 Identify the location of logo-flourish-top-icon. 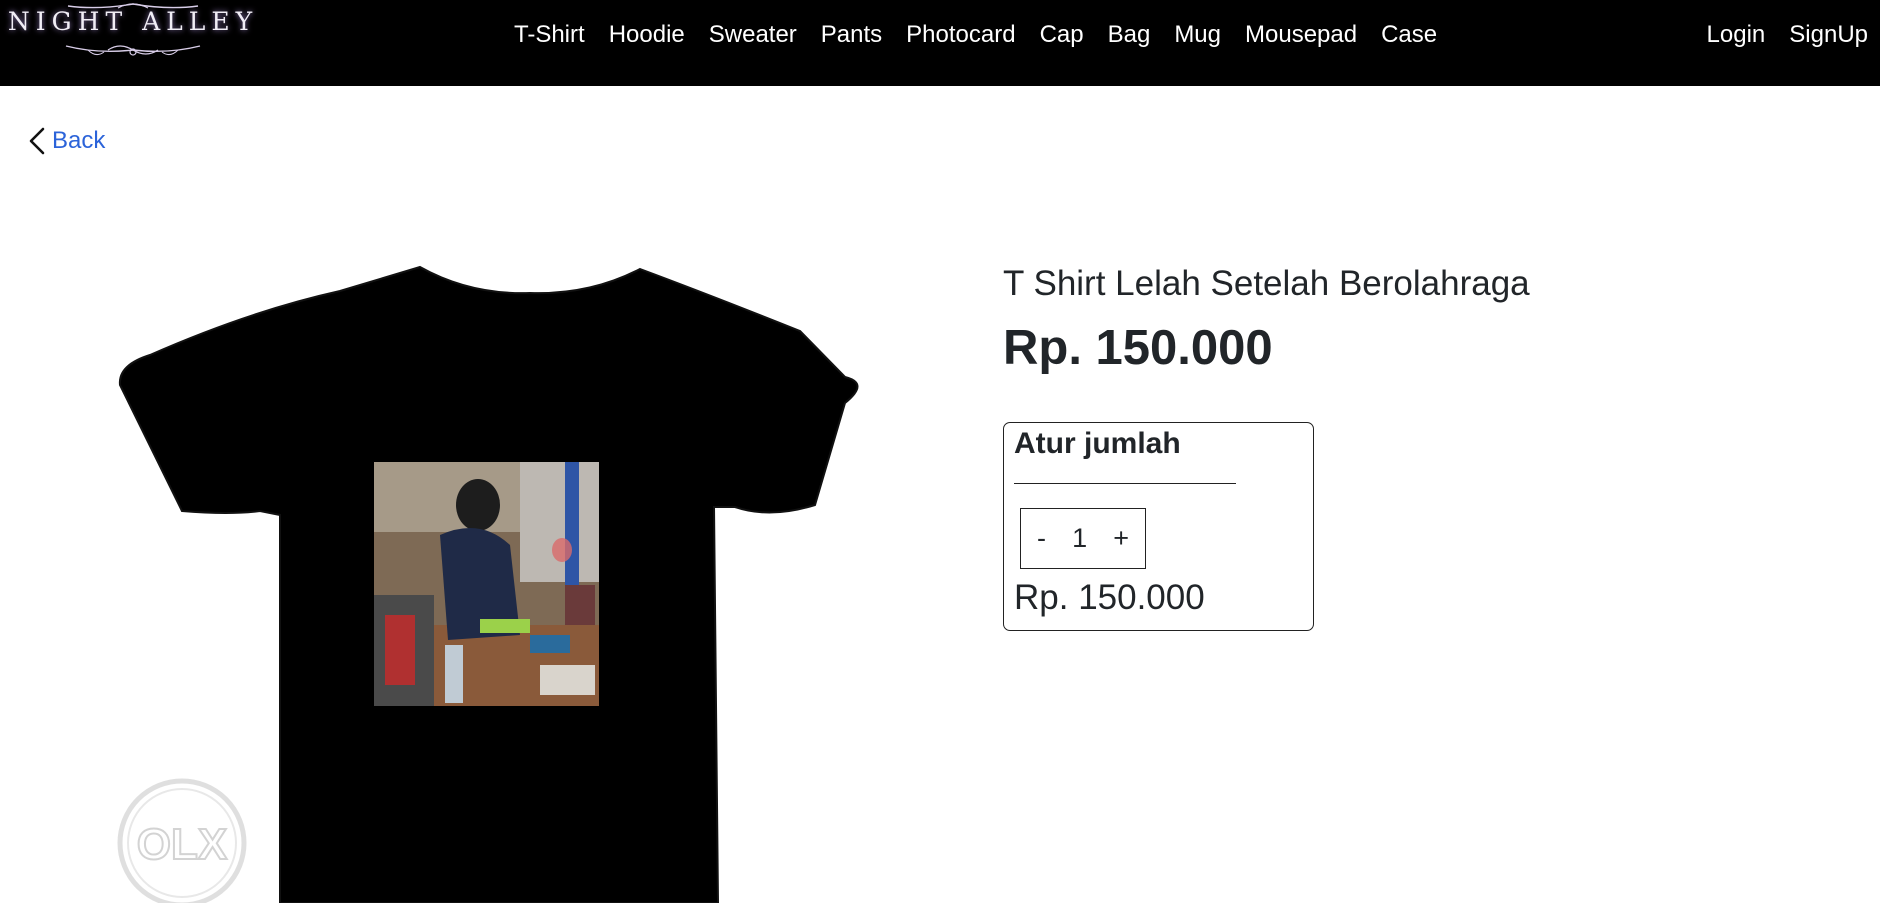
(133, 6).